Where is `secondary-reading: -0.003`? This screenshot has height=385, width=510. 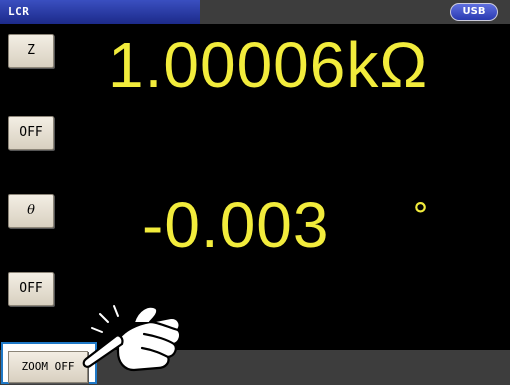
secondary-reading: -0.003 is located at coordinates (236, 225).